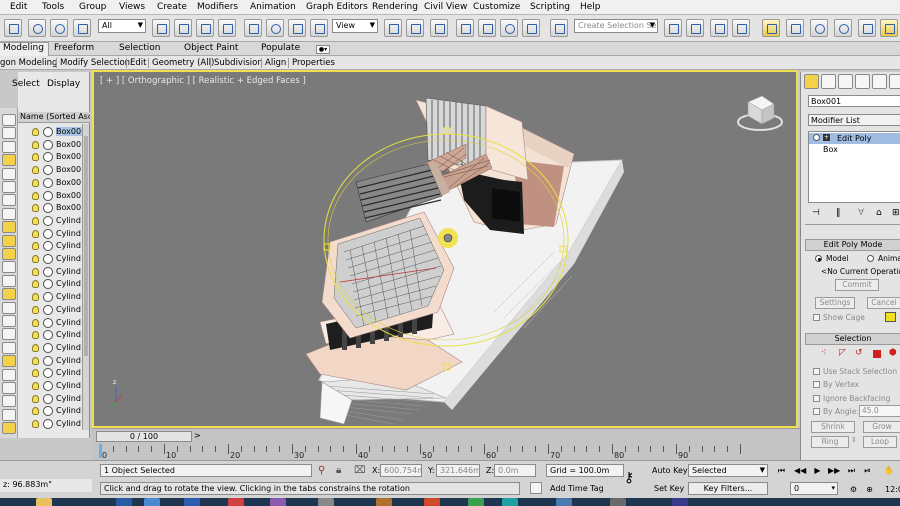 This screenshot has width=900, height=506. Describe the element at coordinates (881, 427) in the screenshot. I see `grow-button: Grow` at that location.